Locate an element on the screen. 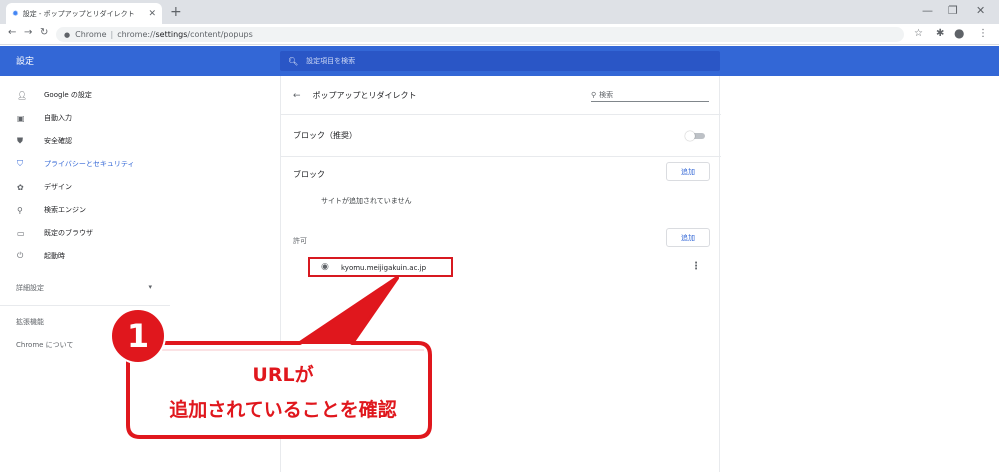 The width and height of the screenshot is (999, 472). allow-section-title: 許可 is located at coordinates (300, 241).